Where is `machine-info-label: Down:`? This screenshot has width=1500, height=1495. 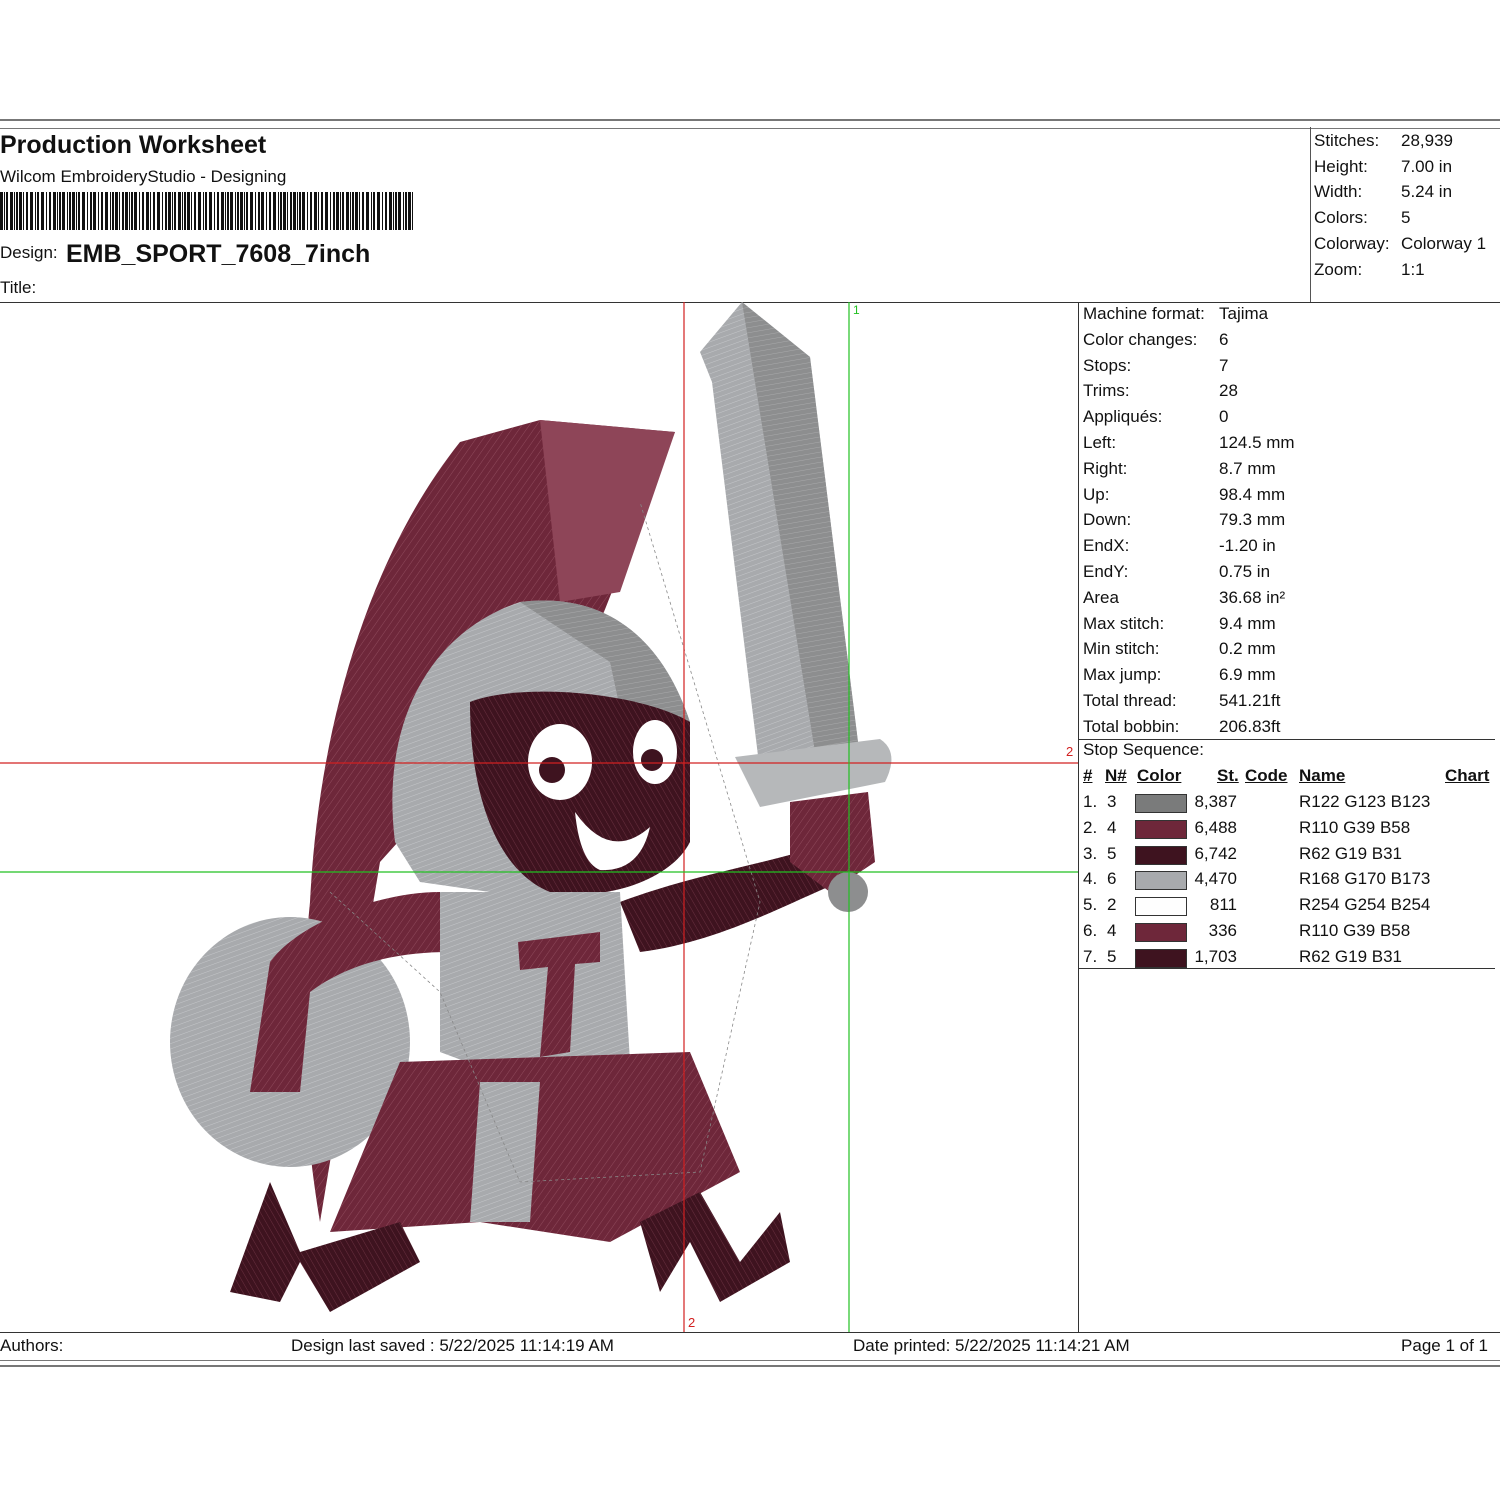 machine-info-label: Down: is located at coordinates (1107, 520).